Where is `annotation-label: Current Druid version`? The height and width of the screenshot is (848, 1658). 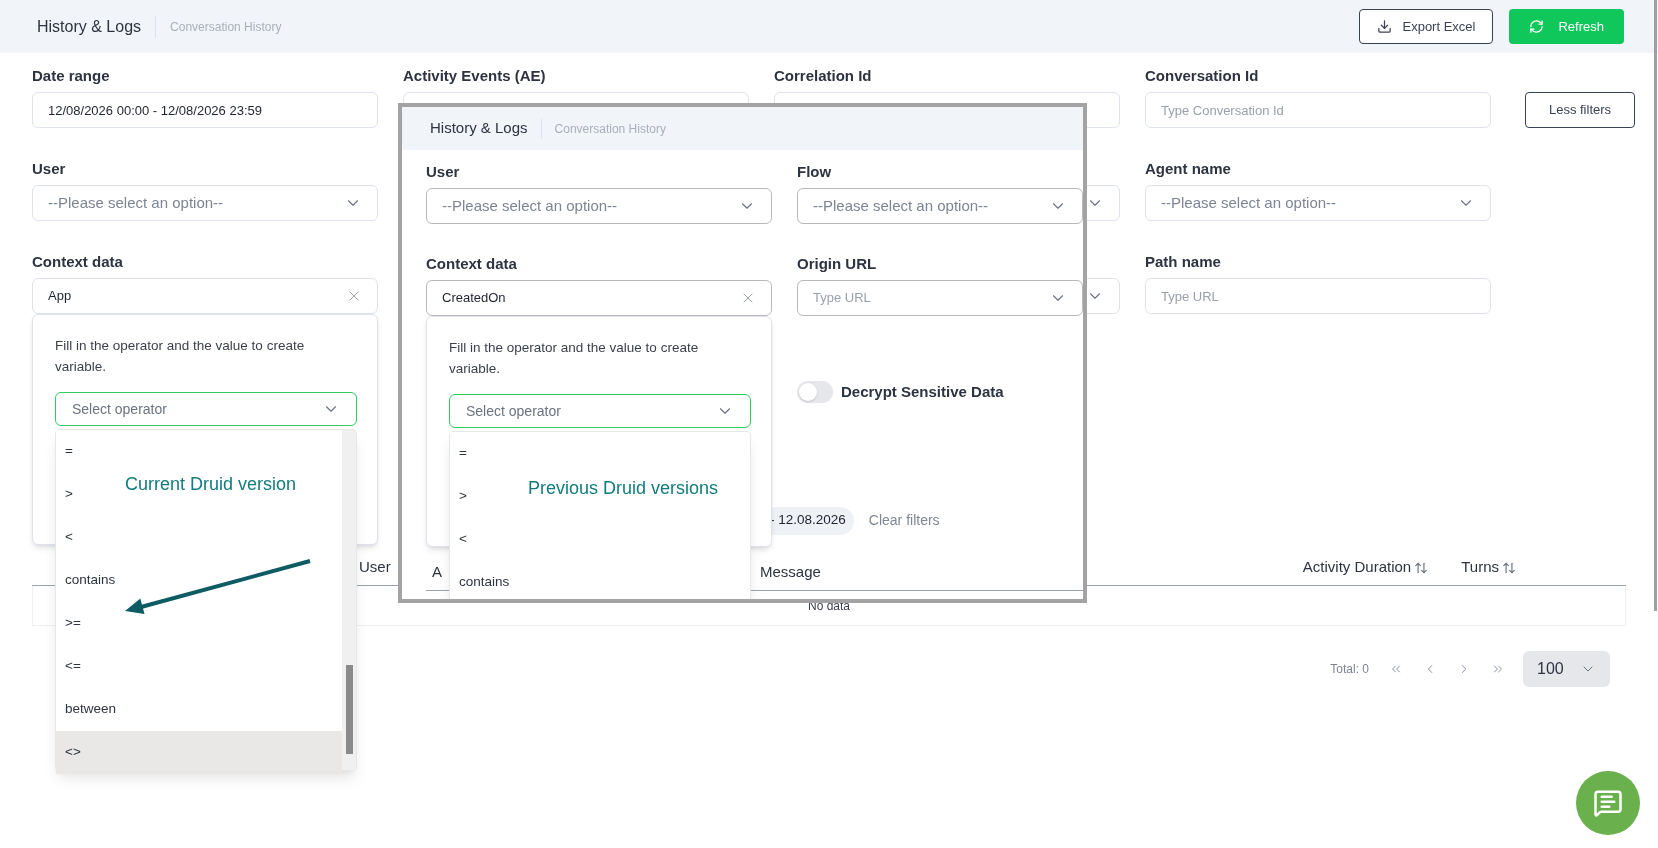 annotation-label: Current Druid version is located at coordinates (211, 484).